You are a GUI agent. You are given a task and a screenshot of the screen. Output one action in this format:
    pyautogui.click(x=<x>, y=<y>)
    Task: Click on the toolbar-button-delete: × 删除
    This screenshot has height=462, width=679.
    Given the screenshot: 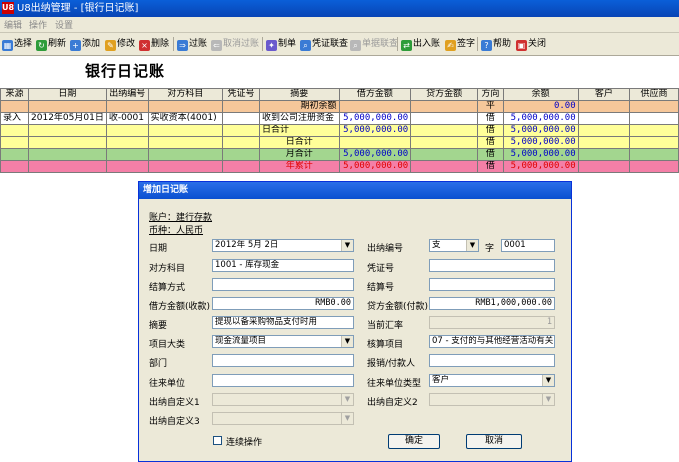 What is the action you would take?
    pyautogui.click(x=154, y=44)
    